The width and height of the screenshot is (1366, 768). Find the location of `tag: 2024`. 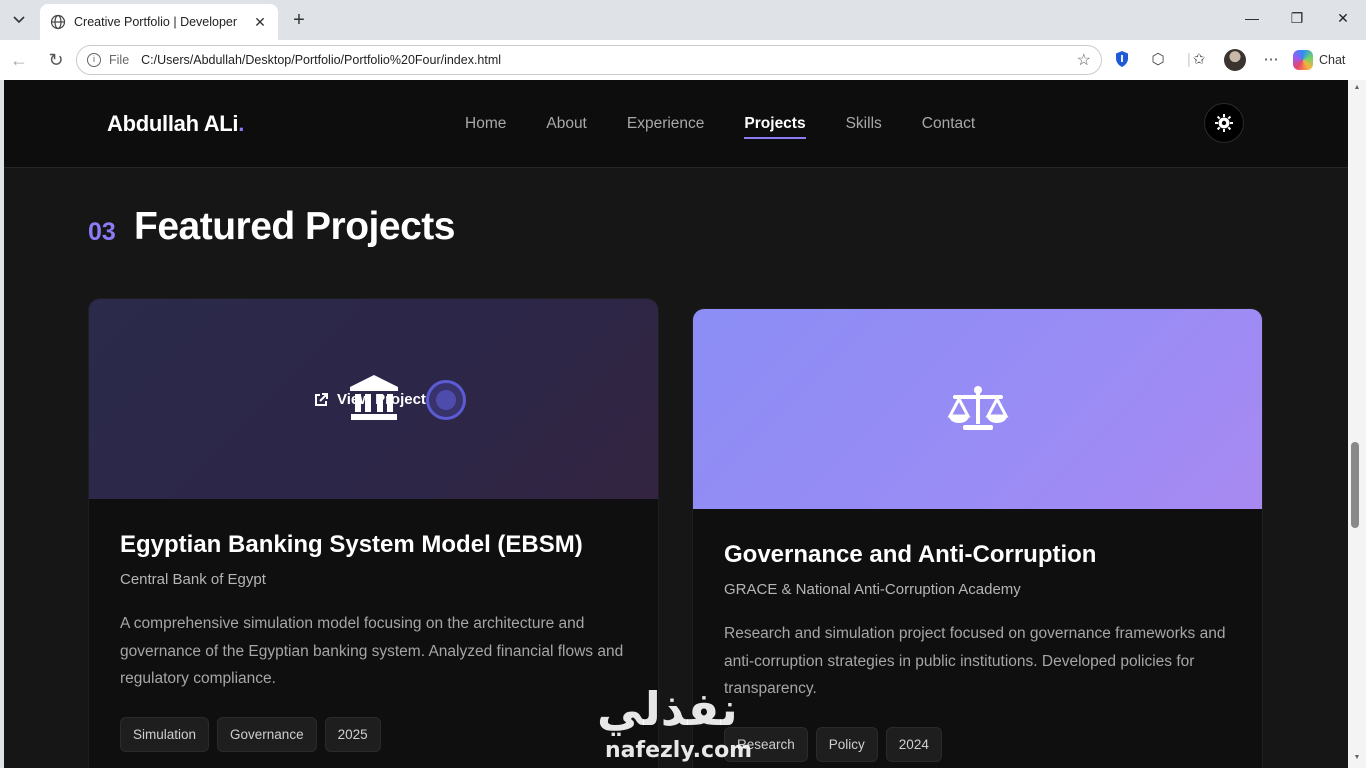

tag: 2024 is located at coordinates (913, 744).